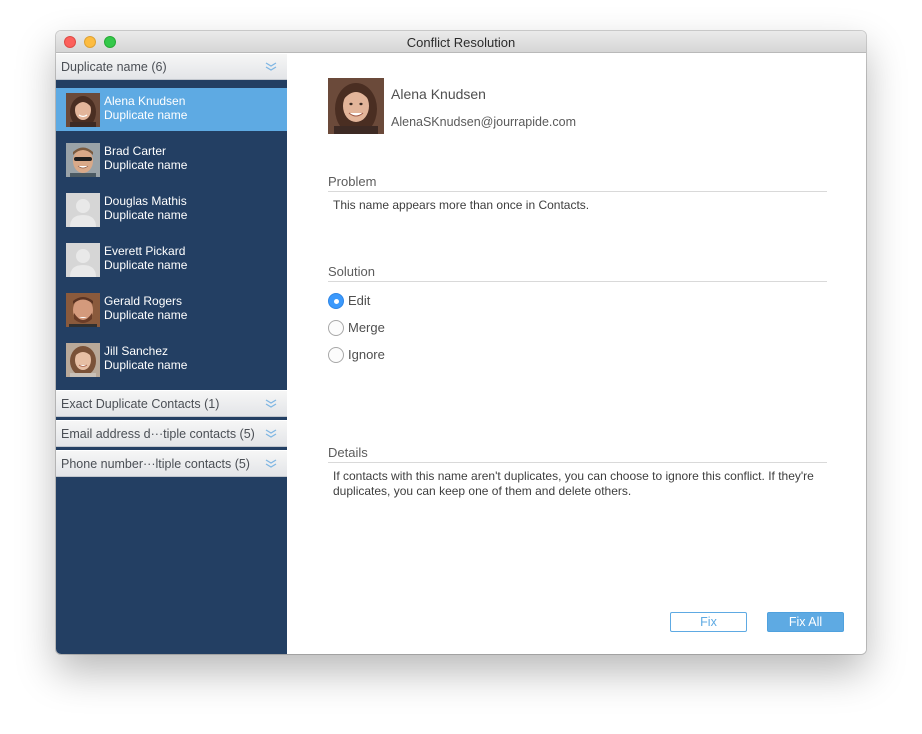 This screenshot has width=922, height=734. I want to click on contact-row-jill-sanchez: Jill Sanchez Duplicate name, so click(171, 359).